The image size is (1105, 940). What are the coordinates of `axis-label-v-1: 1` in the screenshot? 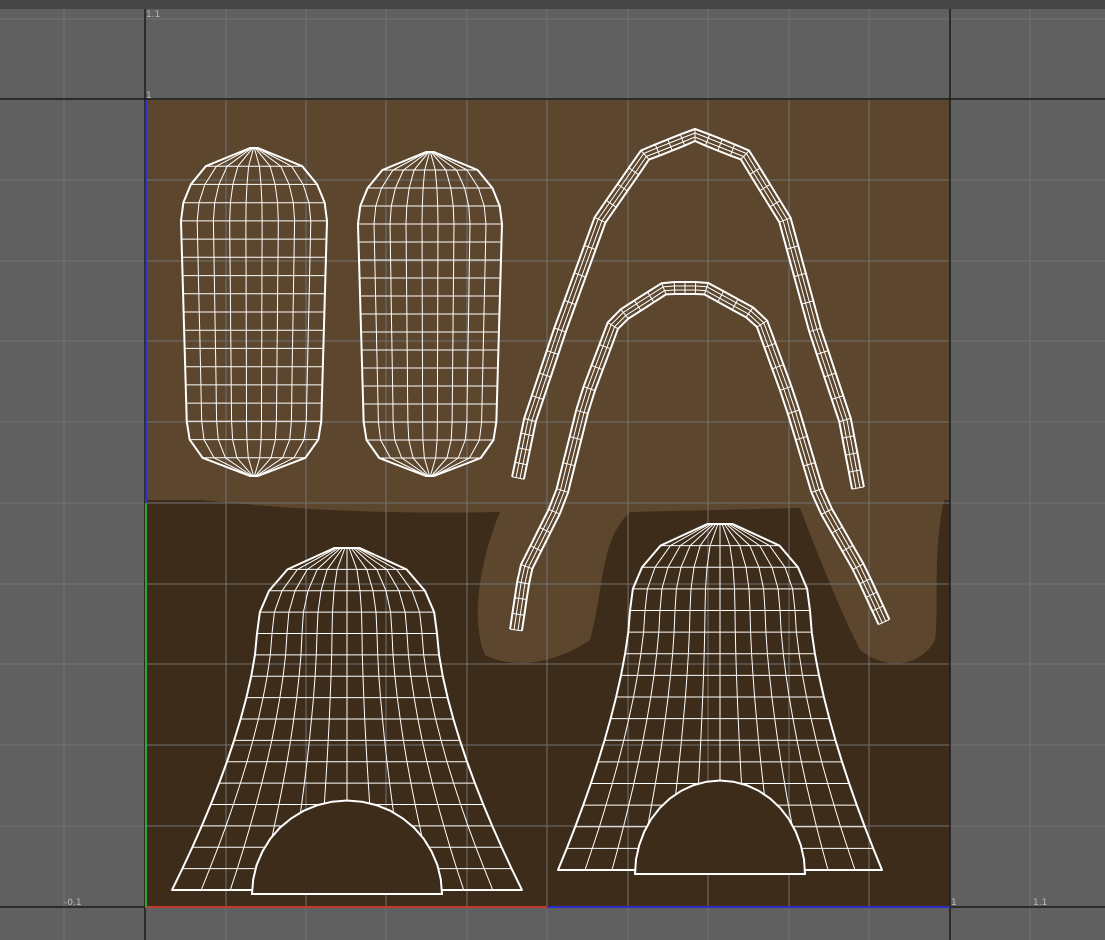 It's located at (149, 96).